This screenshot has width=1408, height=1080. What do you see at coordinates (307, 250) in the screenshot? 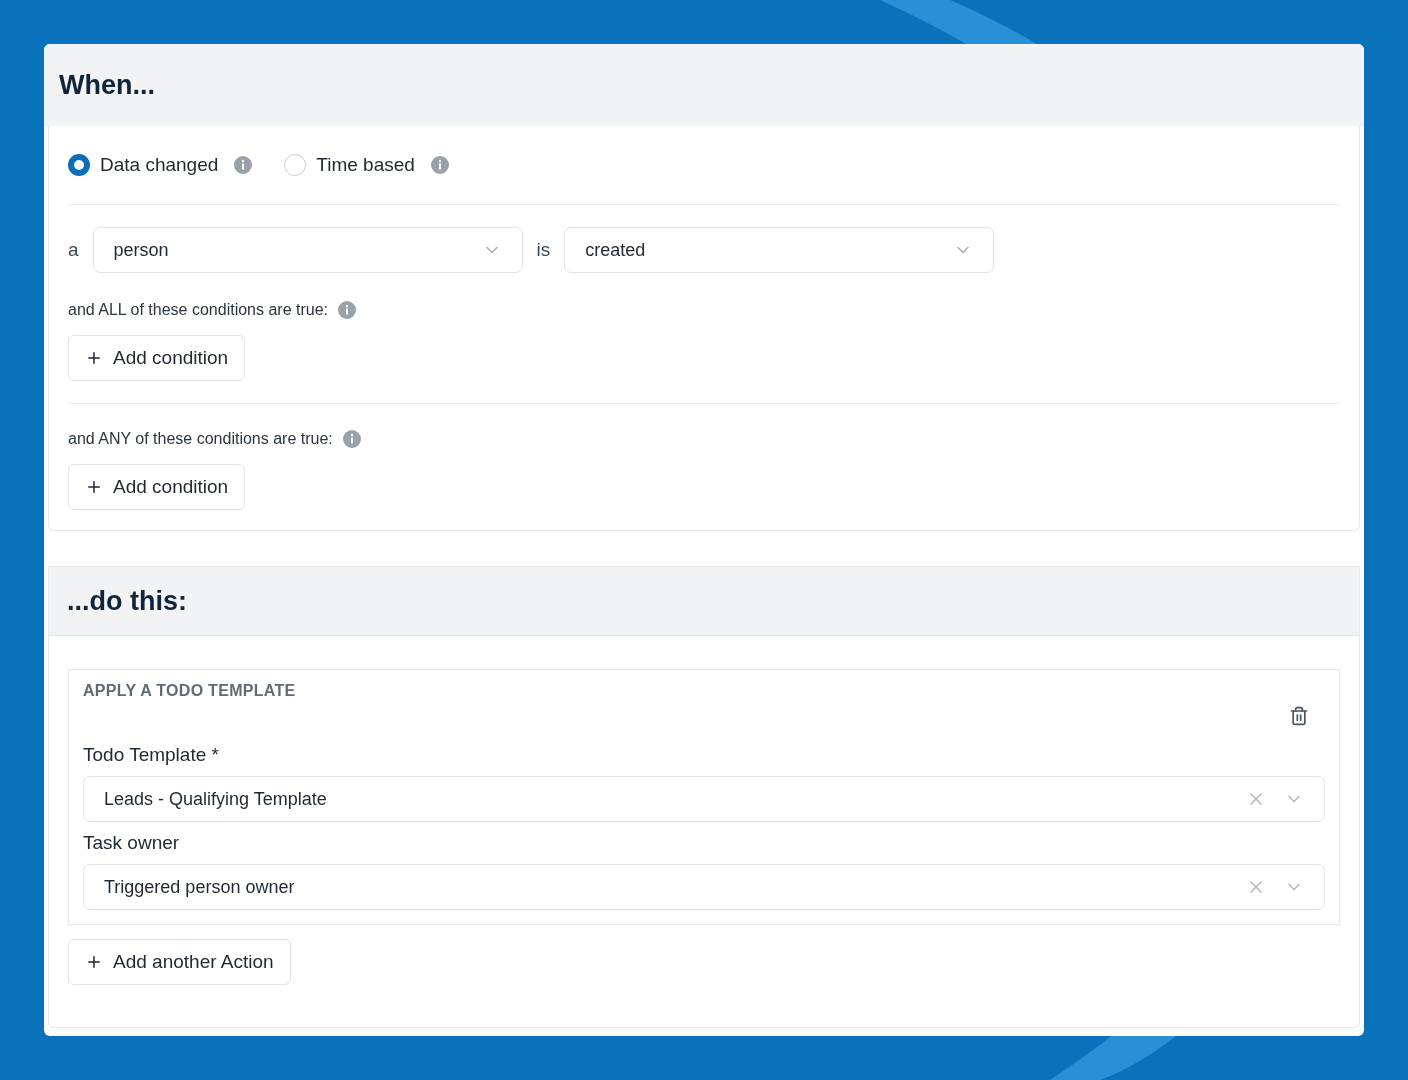
I see `subject-dropdown: person` at bounding box center [307, 250].